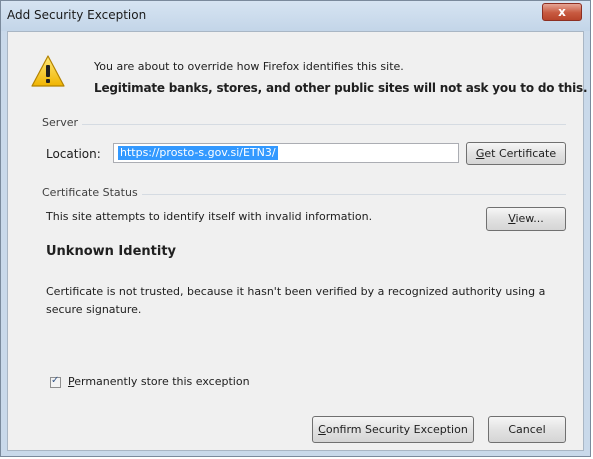  I want to click on title-bar: Add Security Exception x, so click(295, 16).